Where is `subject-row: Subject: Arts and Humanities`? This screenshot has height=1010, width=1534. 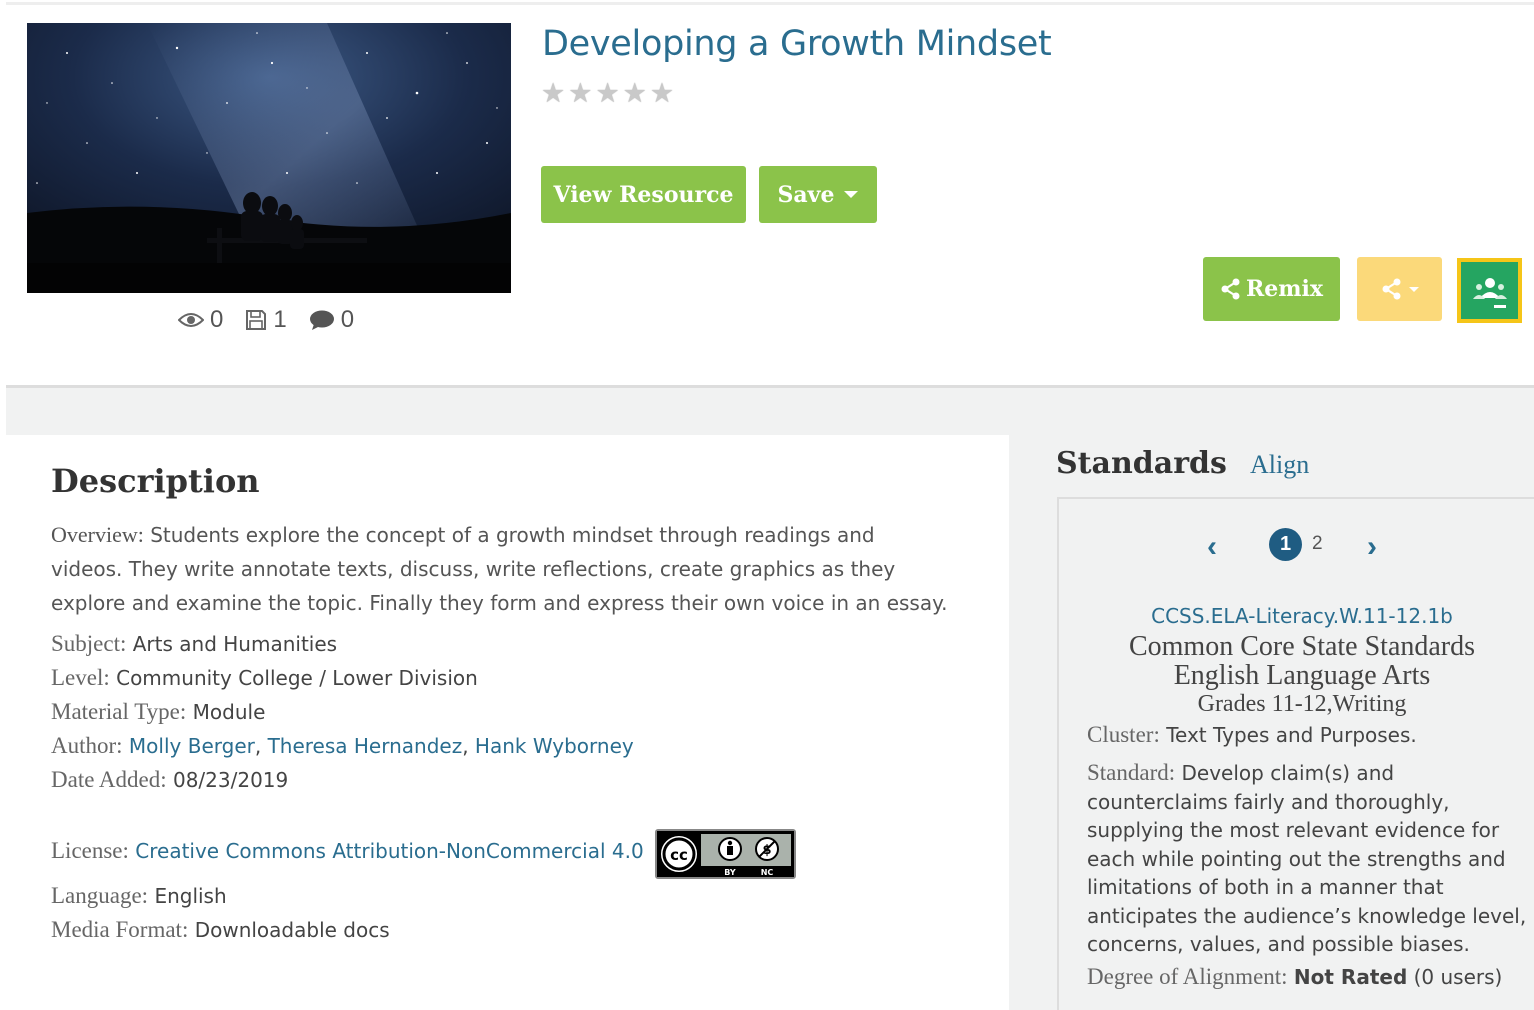
subject-row: Subject: Arts and Humanities is located at coordinates (194, 644).